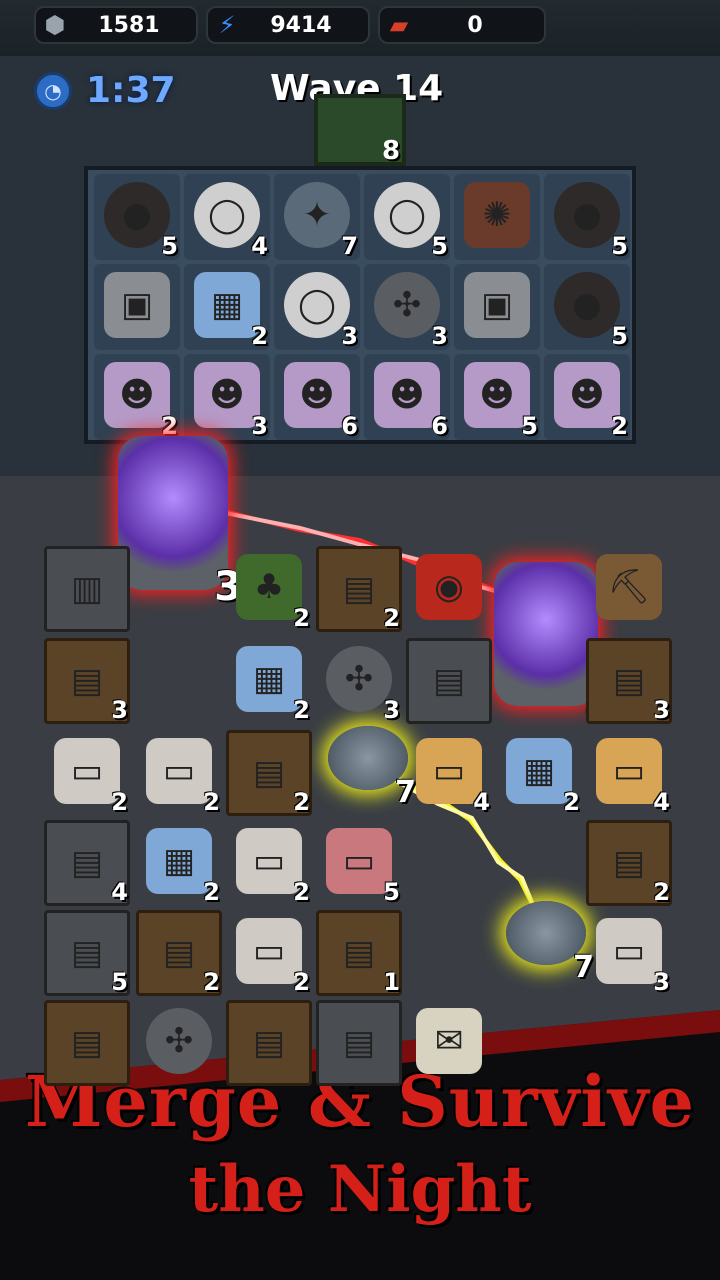  I want to click on board-cell: ▭ 5, so click(359, 863).